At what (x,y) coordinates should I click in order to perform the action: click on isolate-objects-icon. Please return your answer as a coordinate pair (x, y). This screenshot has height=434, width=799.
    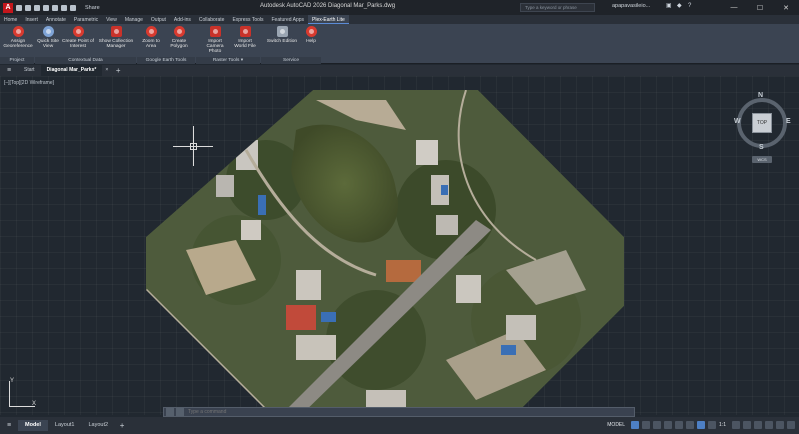
    Looking at the image, I should click on (758, 425).